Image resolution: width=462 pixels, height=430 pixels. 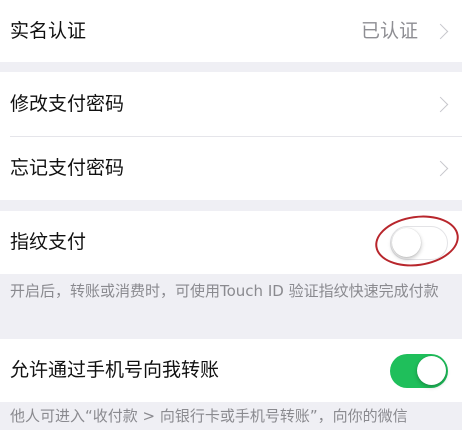 I want to click on row-change-payment-password: 修改支付密码, so click(x=231, y=104).